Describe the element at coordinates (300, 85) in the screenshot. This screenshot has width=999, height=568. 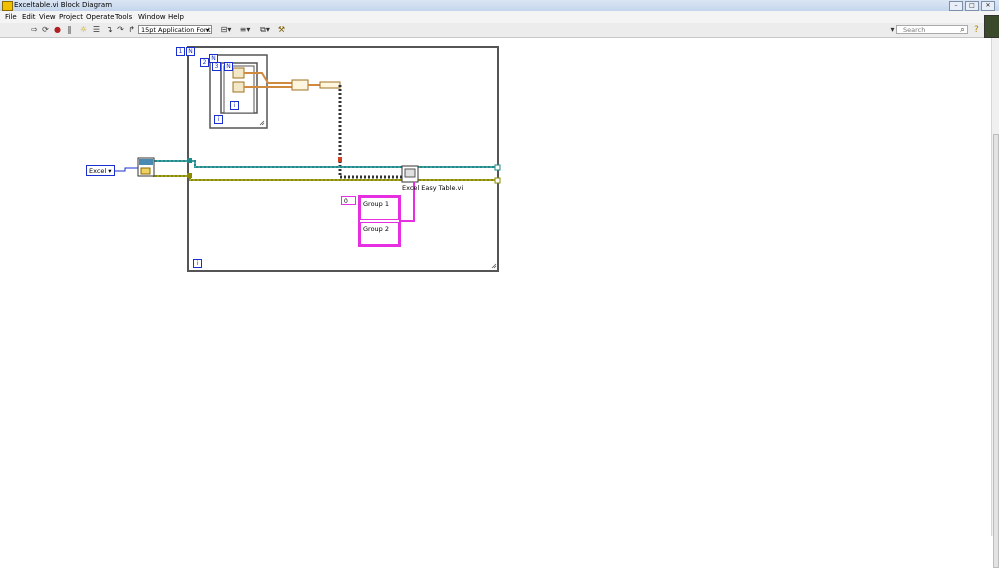
I see `build-array-node` at that location.